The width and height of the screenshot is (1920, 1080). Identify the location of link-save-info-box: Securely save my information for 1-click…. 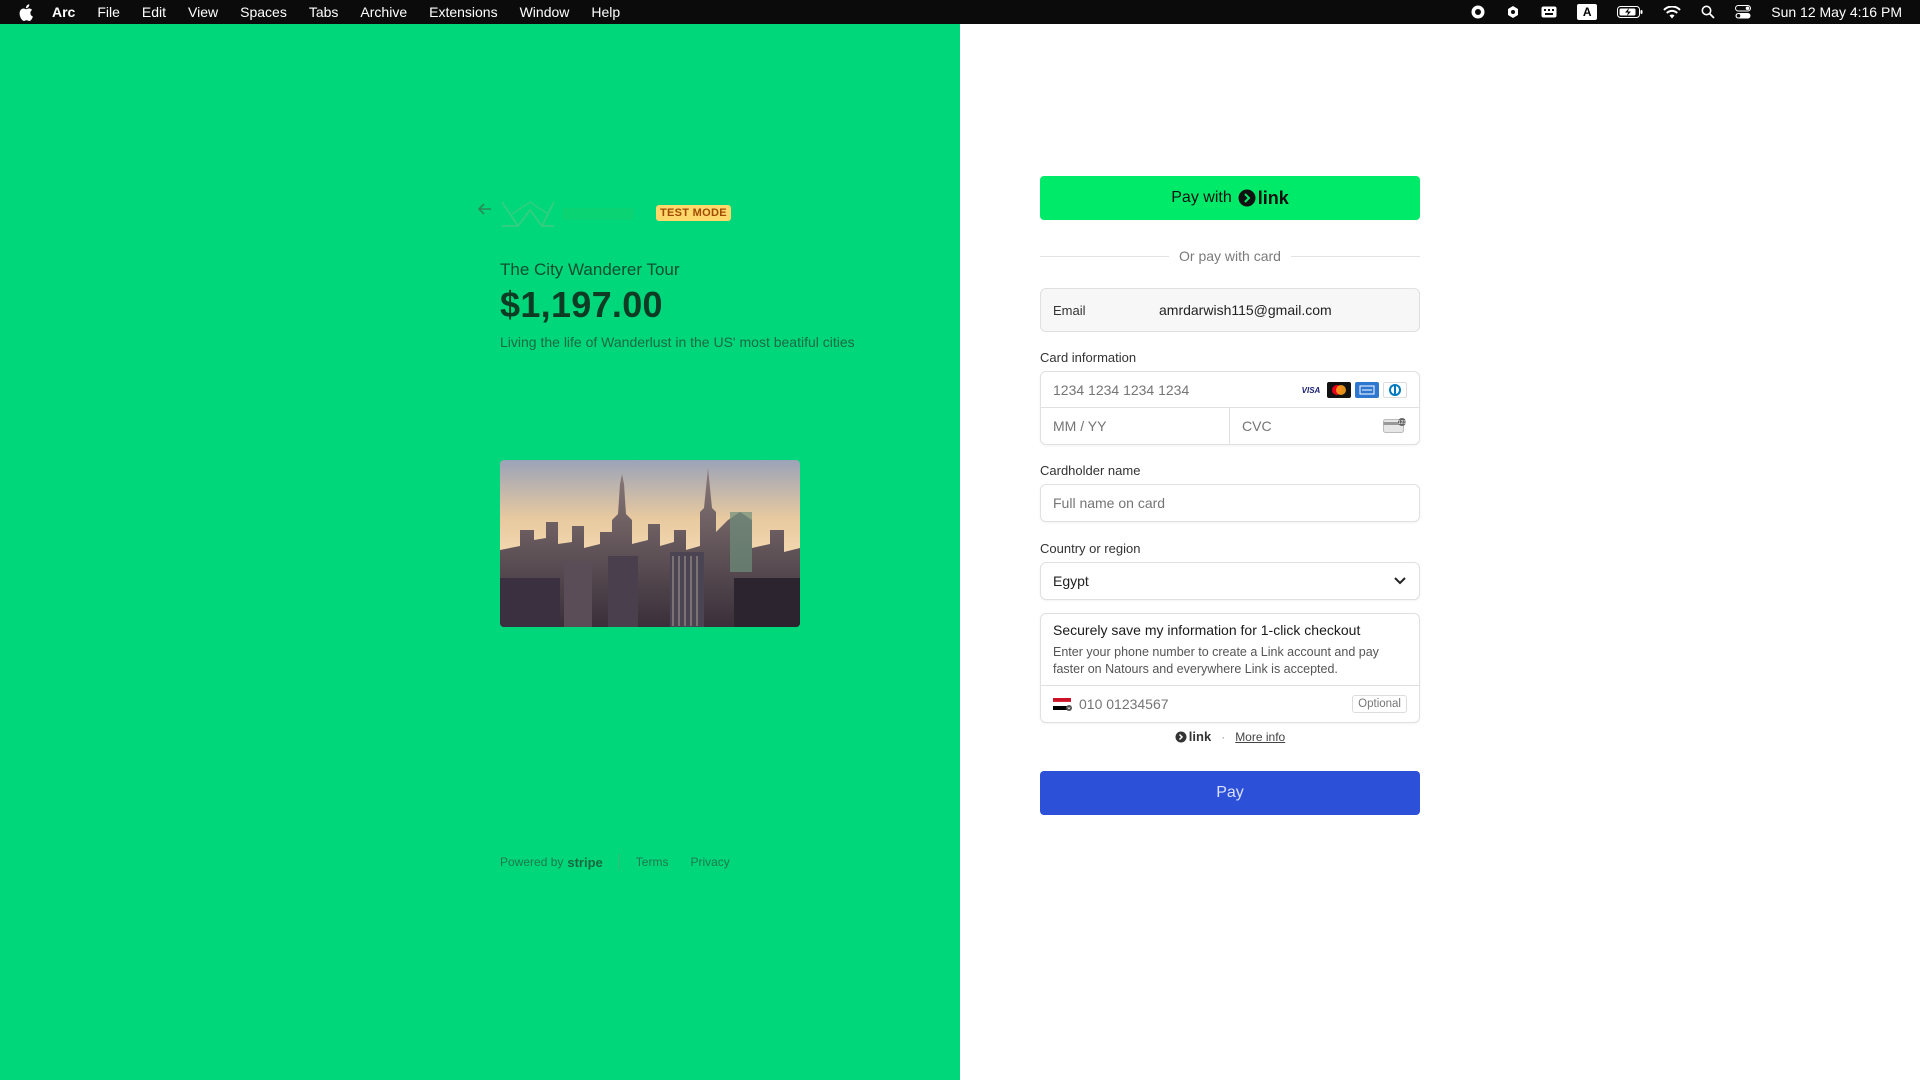
(1230, 668).